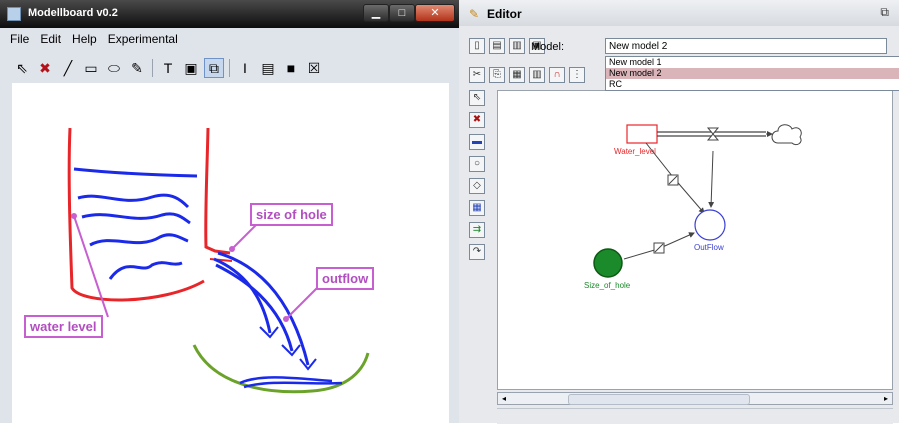 Image resolution: width=899 pixels, height=424 pixels. I want to click on delete-icon: ✖, so click(477, 120).